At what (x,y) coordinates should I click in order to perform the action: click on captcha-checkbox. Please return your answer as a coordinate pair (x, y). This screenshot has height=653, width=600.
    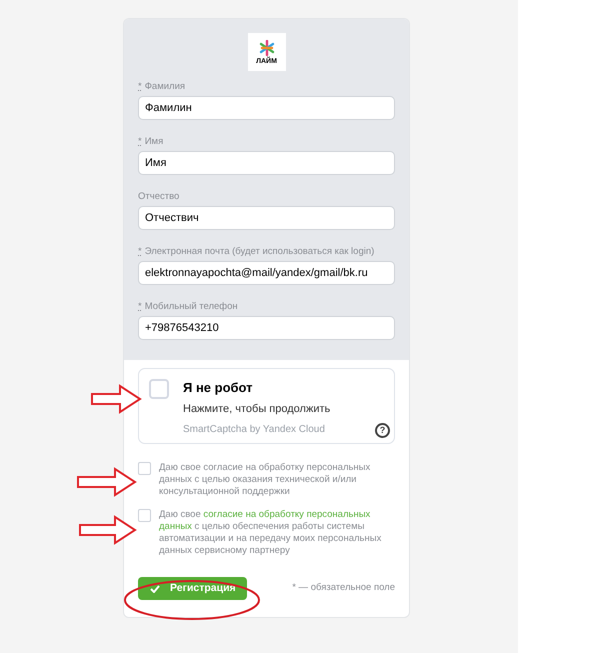
    Looking at the image, I should click on (159, 389).